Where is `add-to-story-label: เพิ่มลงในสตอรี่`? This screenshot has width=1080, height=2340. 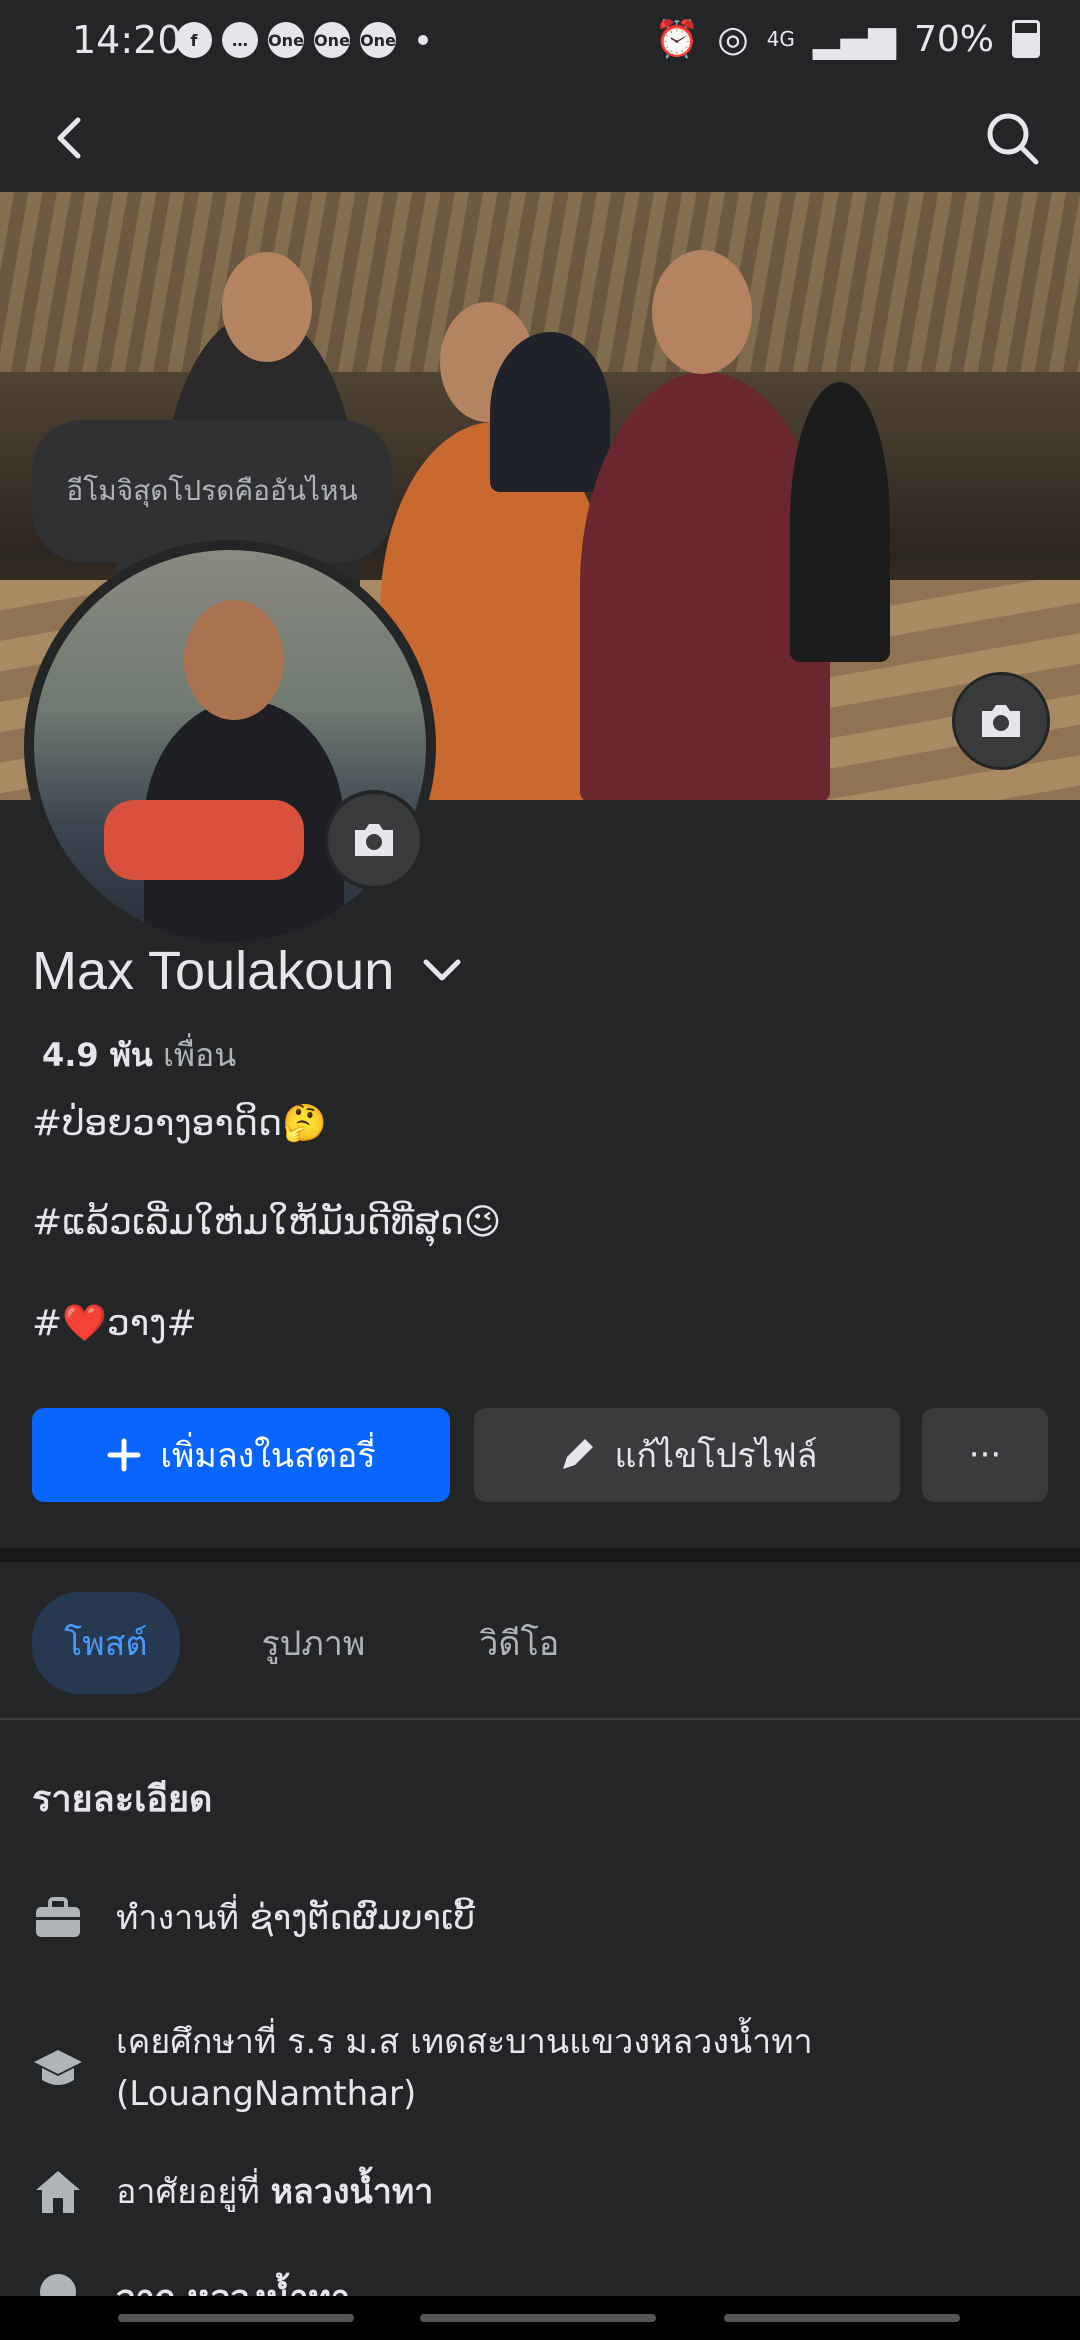 add-to-story-label: เพิ่มลงในสตอรี่ is located at coordinates (268, 1456).